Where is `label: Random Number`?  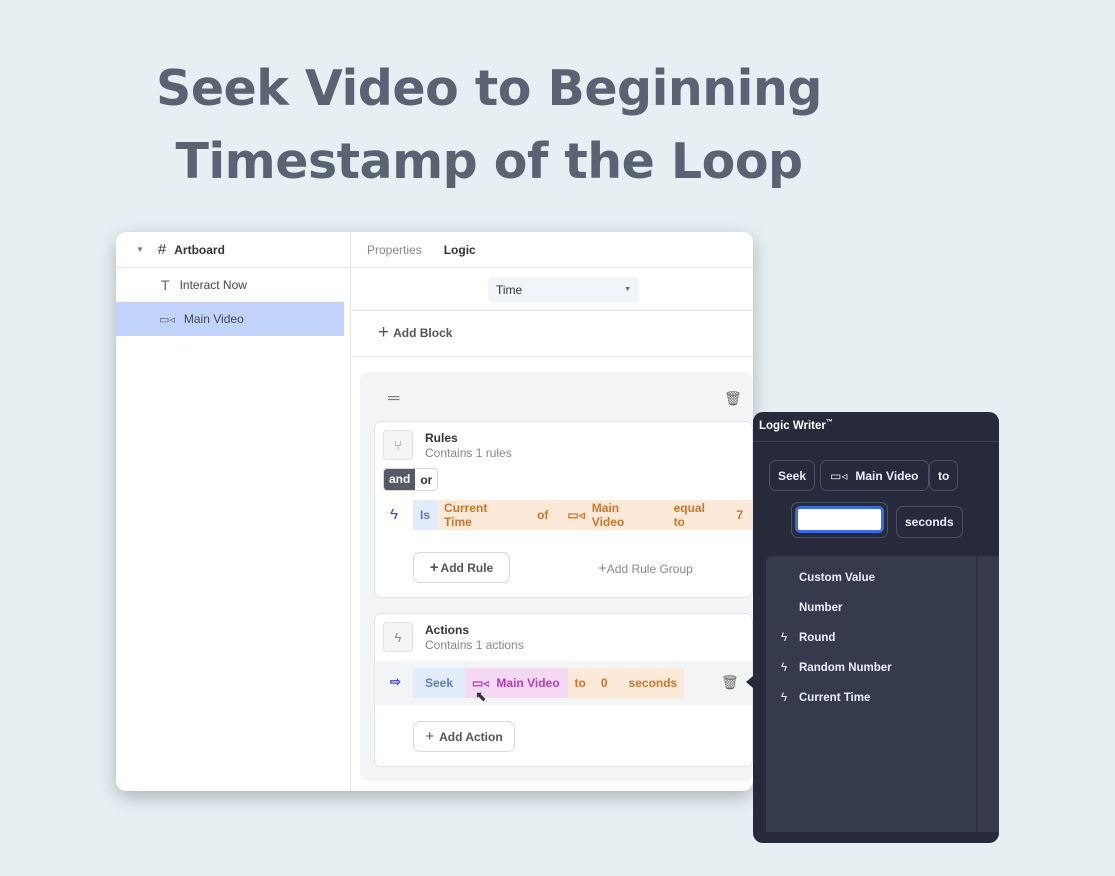 label: Random Number is located at coordinates (845, 668).